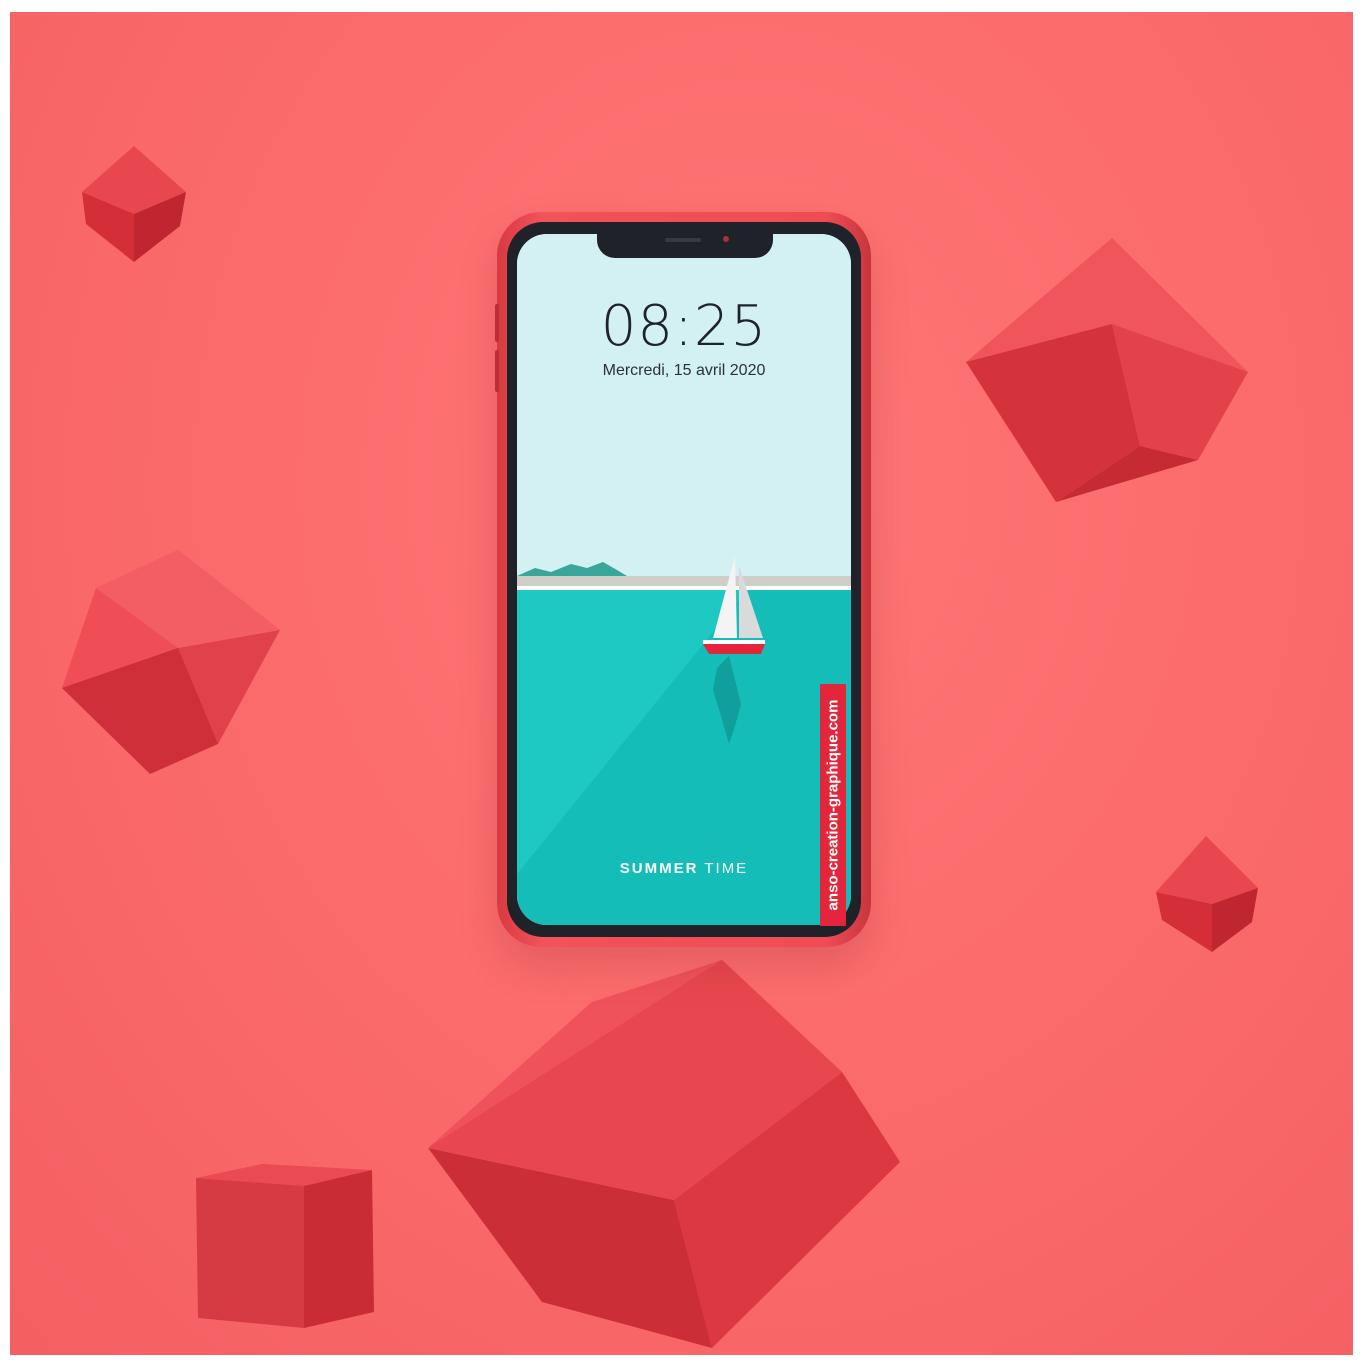 The height and width of the screenshot is (1367, 1363). Describe the element at coordinates (497, 323) in the screenshot. I see `volume-up-button` at that location.